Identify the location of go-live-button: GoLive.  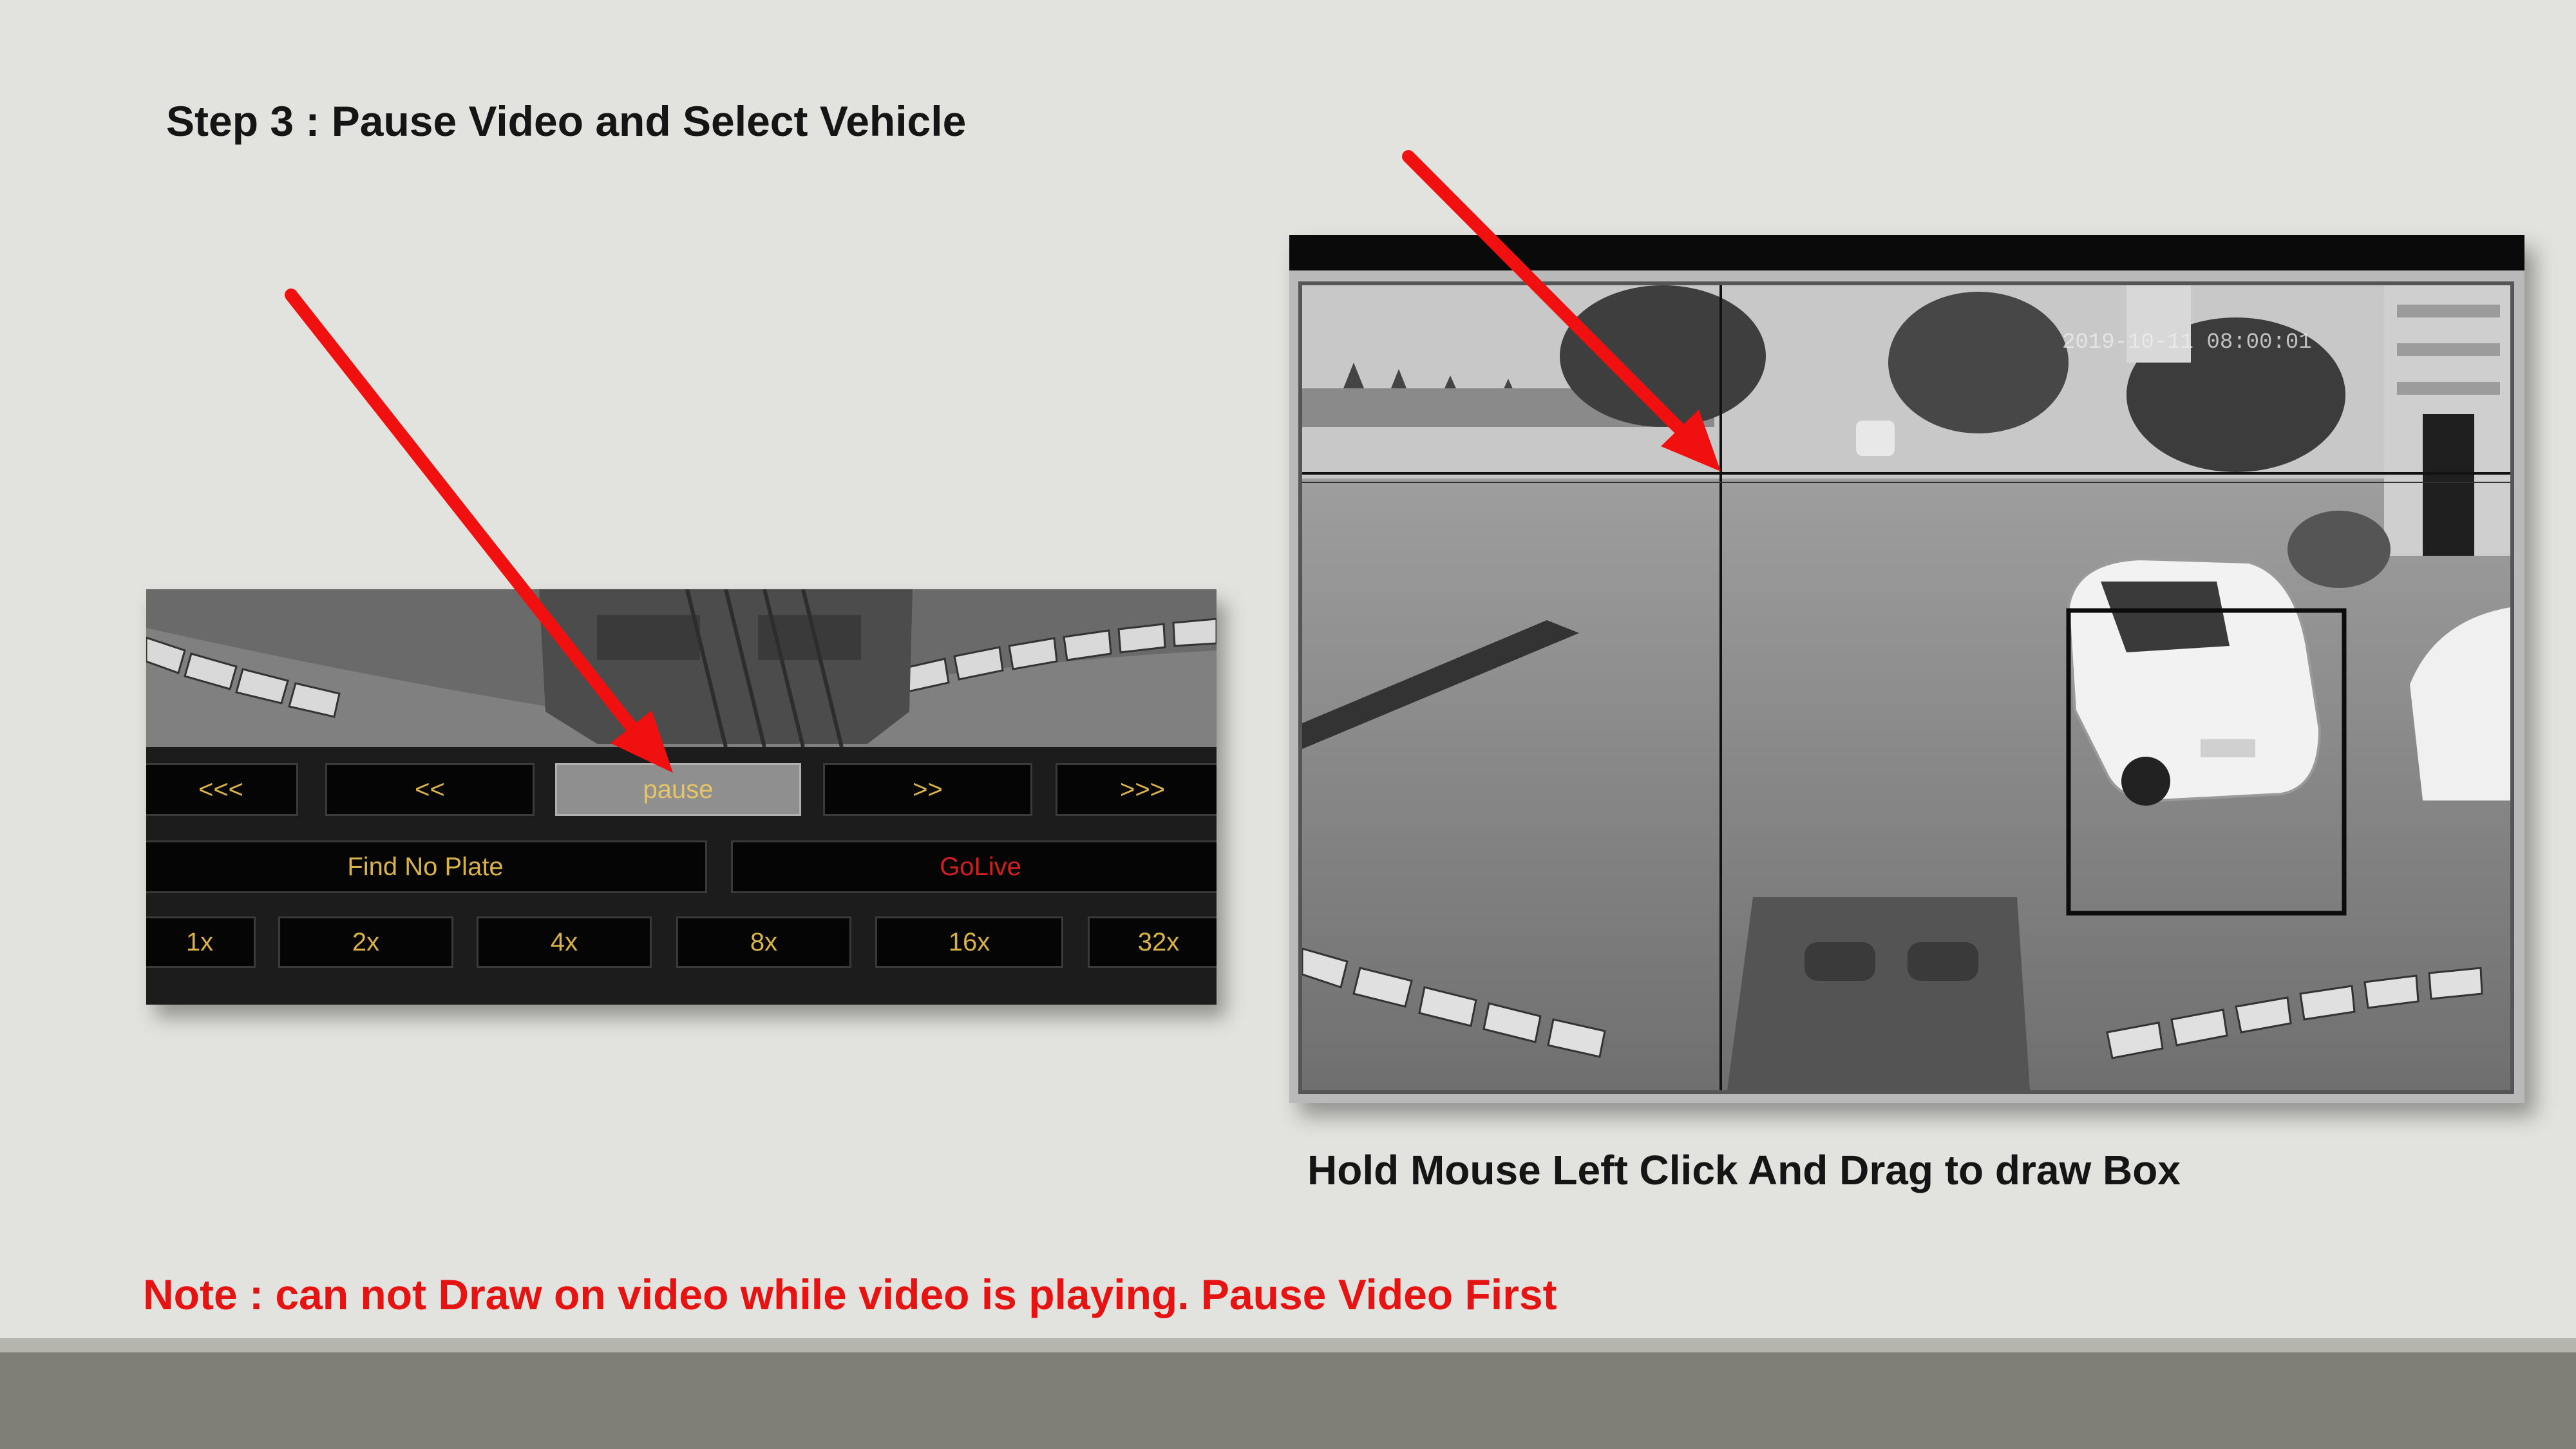
(974, 867).